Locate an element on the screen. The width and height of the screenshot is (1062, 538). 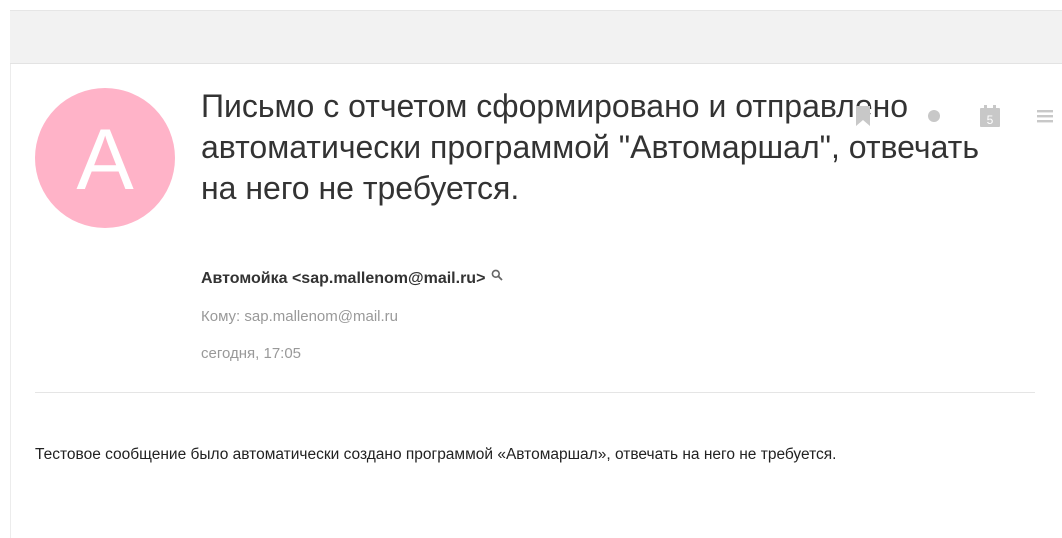
header-divider is located at coordinates (535, 392).